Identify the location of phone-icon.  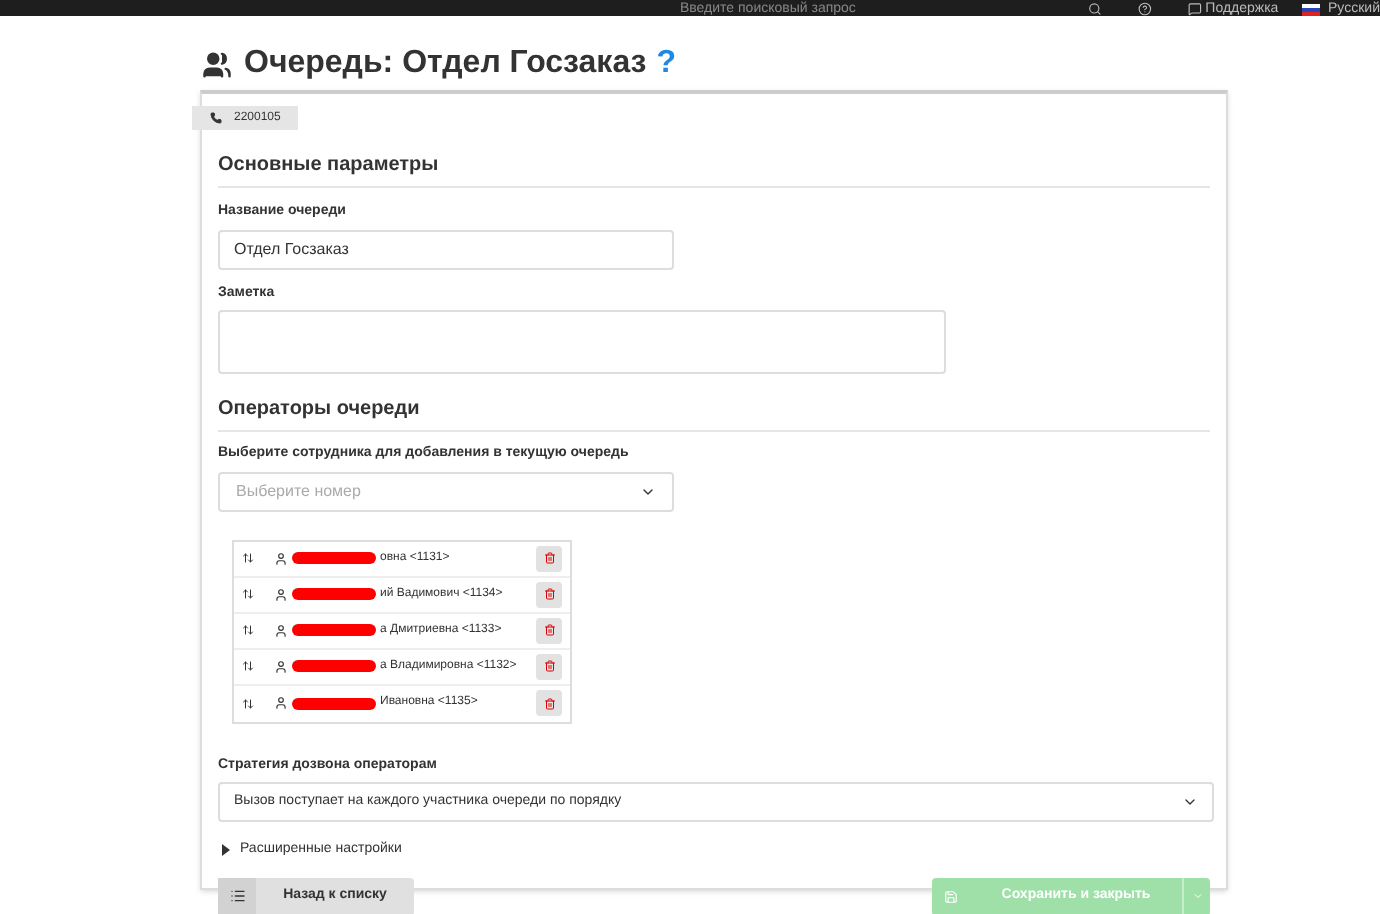
(216, 118).